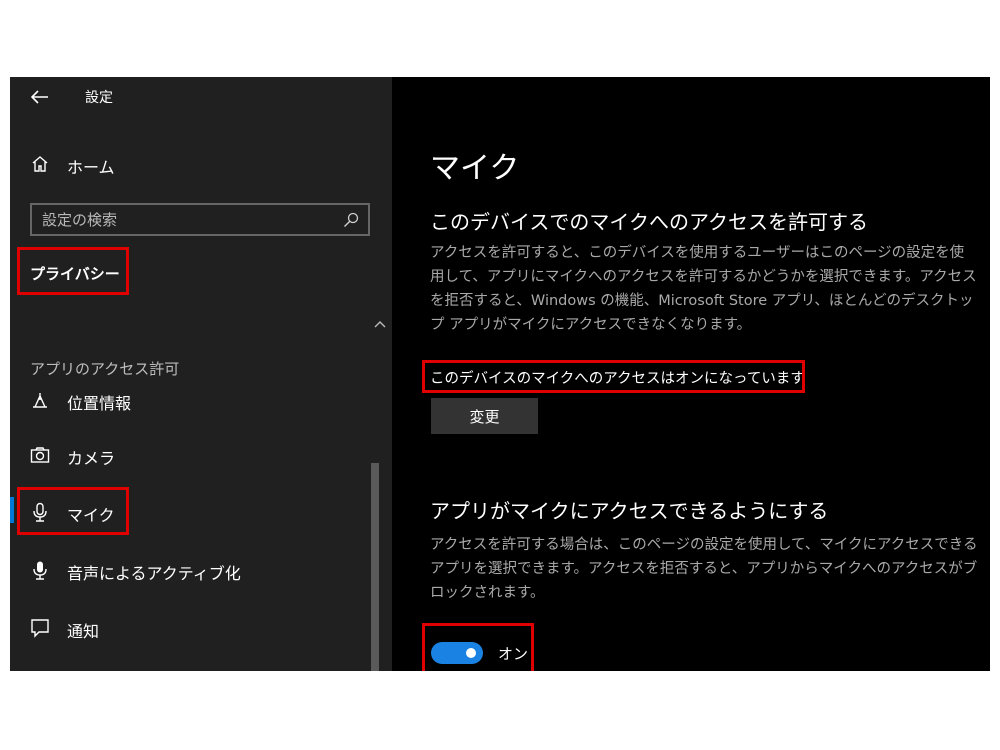  I want to click on location-icon, so click(40, 400).